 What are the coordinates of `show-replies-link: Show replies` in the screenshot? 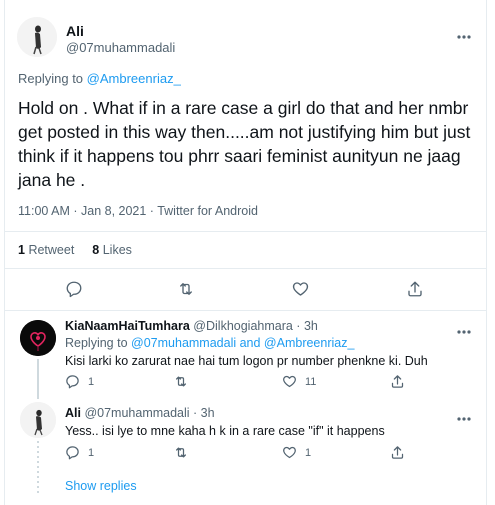 It's located at (101, 486).